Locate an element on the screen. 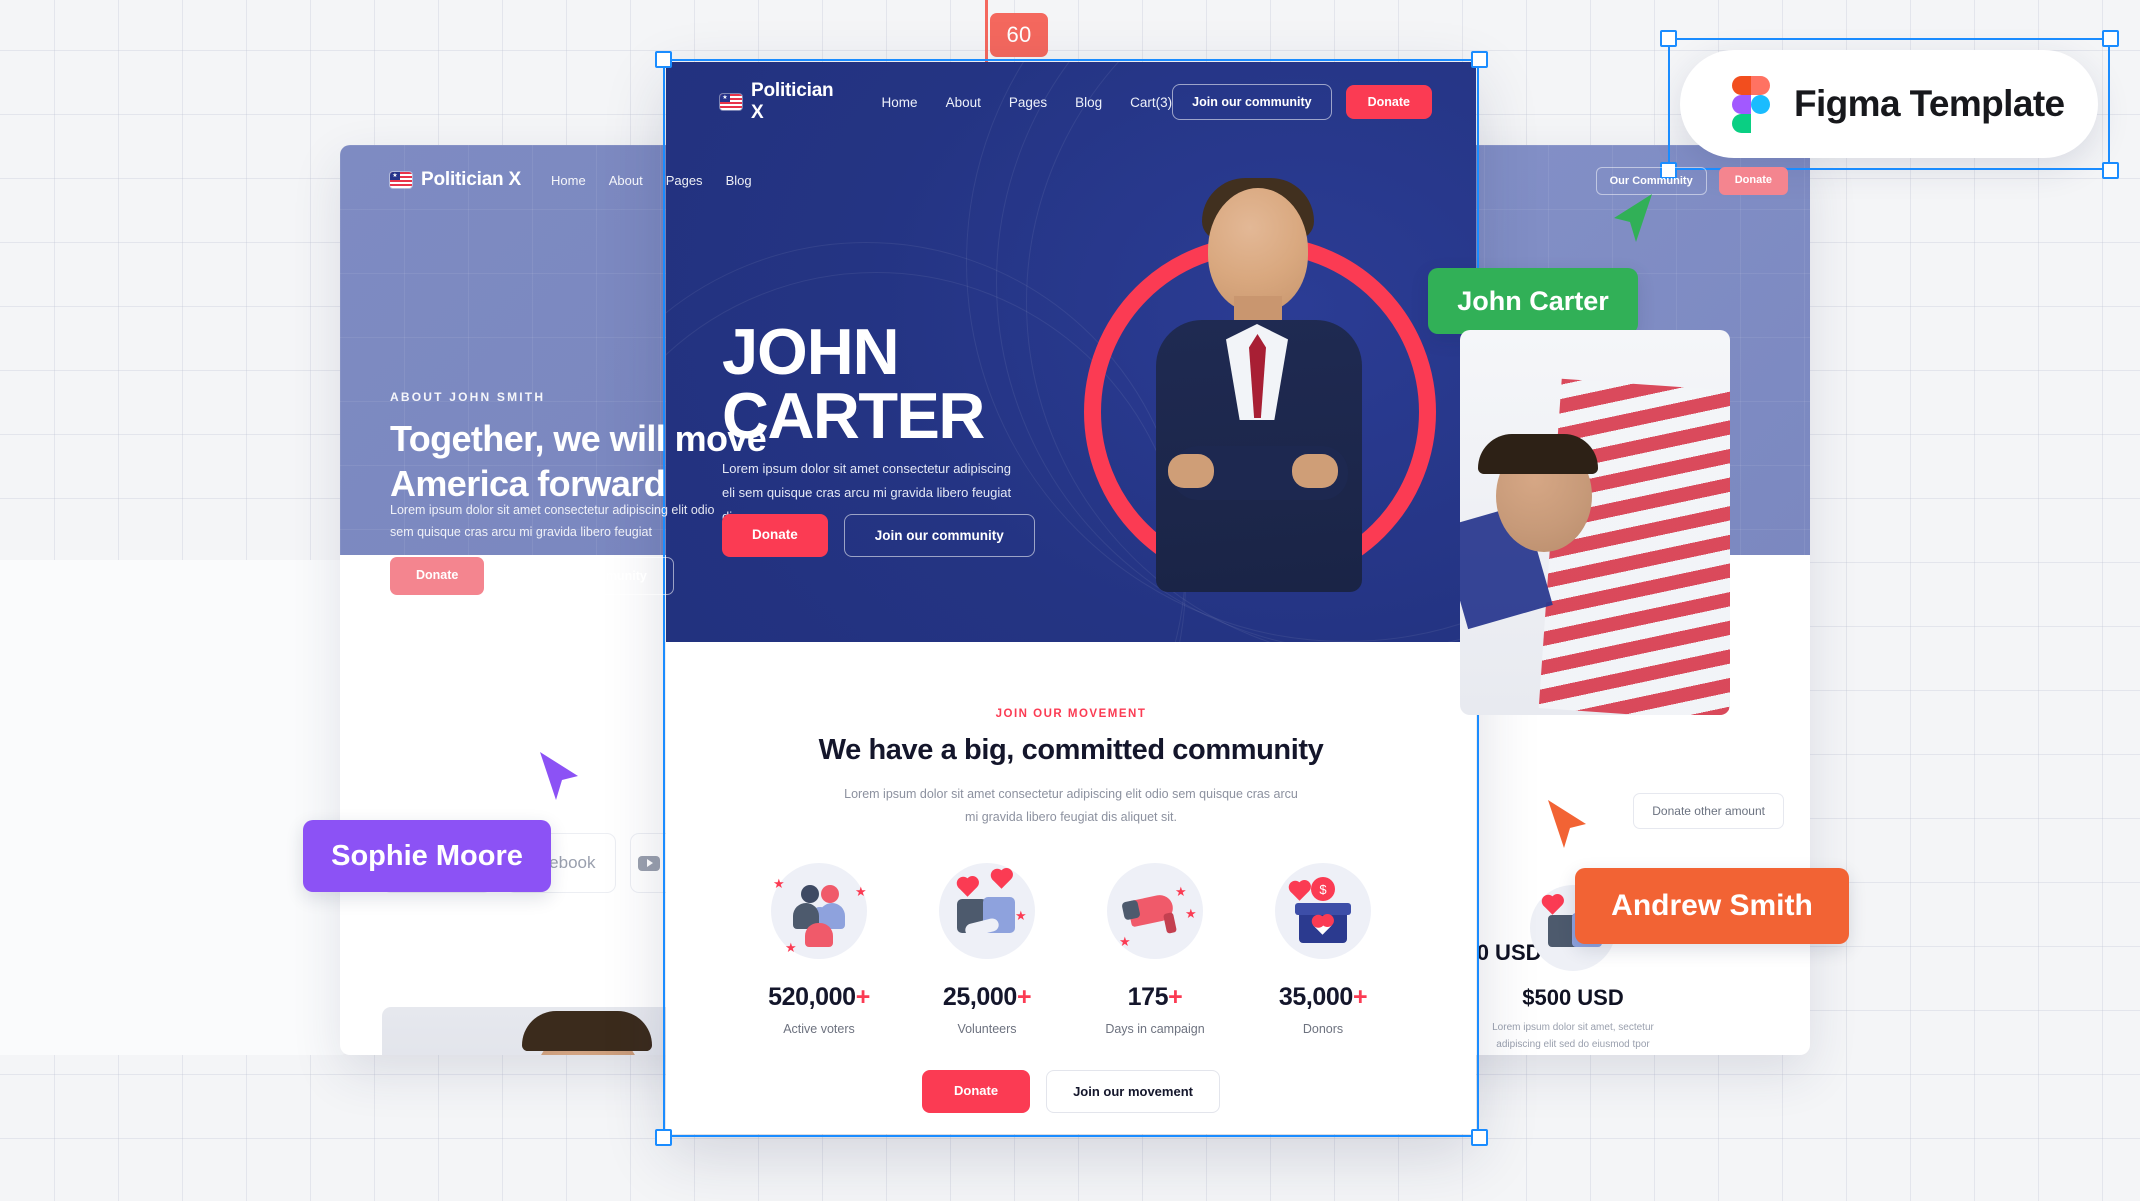  bg-right-top-buttons: Our Community Donate is located at coordinates (1691, 181).